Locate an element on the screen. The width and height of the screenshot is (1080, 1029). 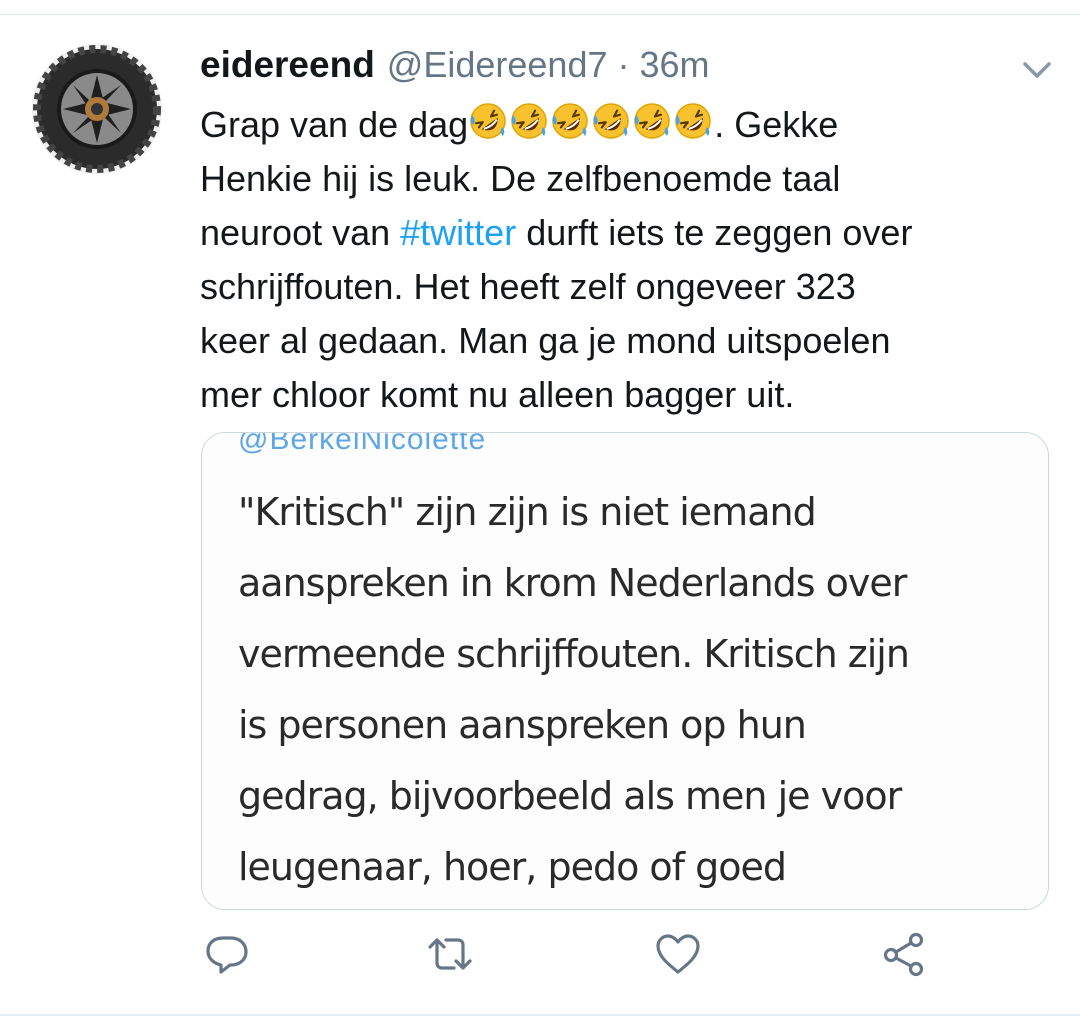
tweet-text-line: Henkie hij is leuk. De zelfbenoemde taal is located at coordinates (520, 178).